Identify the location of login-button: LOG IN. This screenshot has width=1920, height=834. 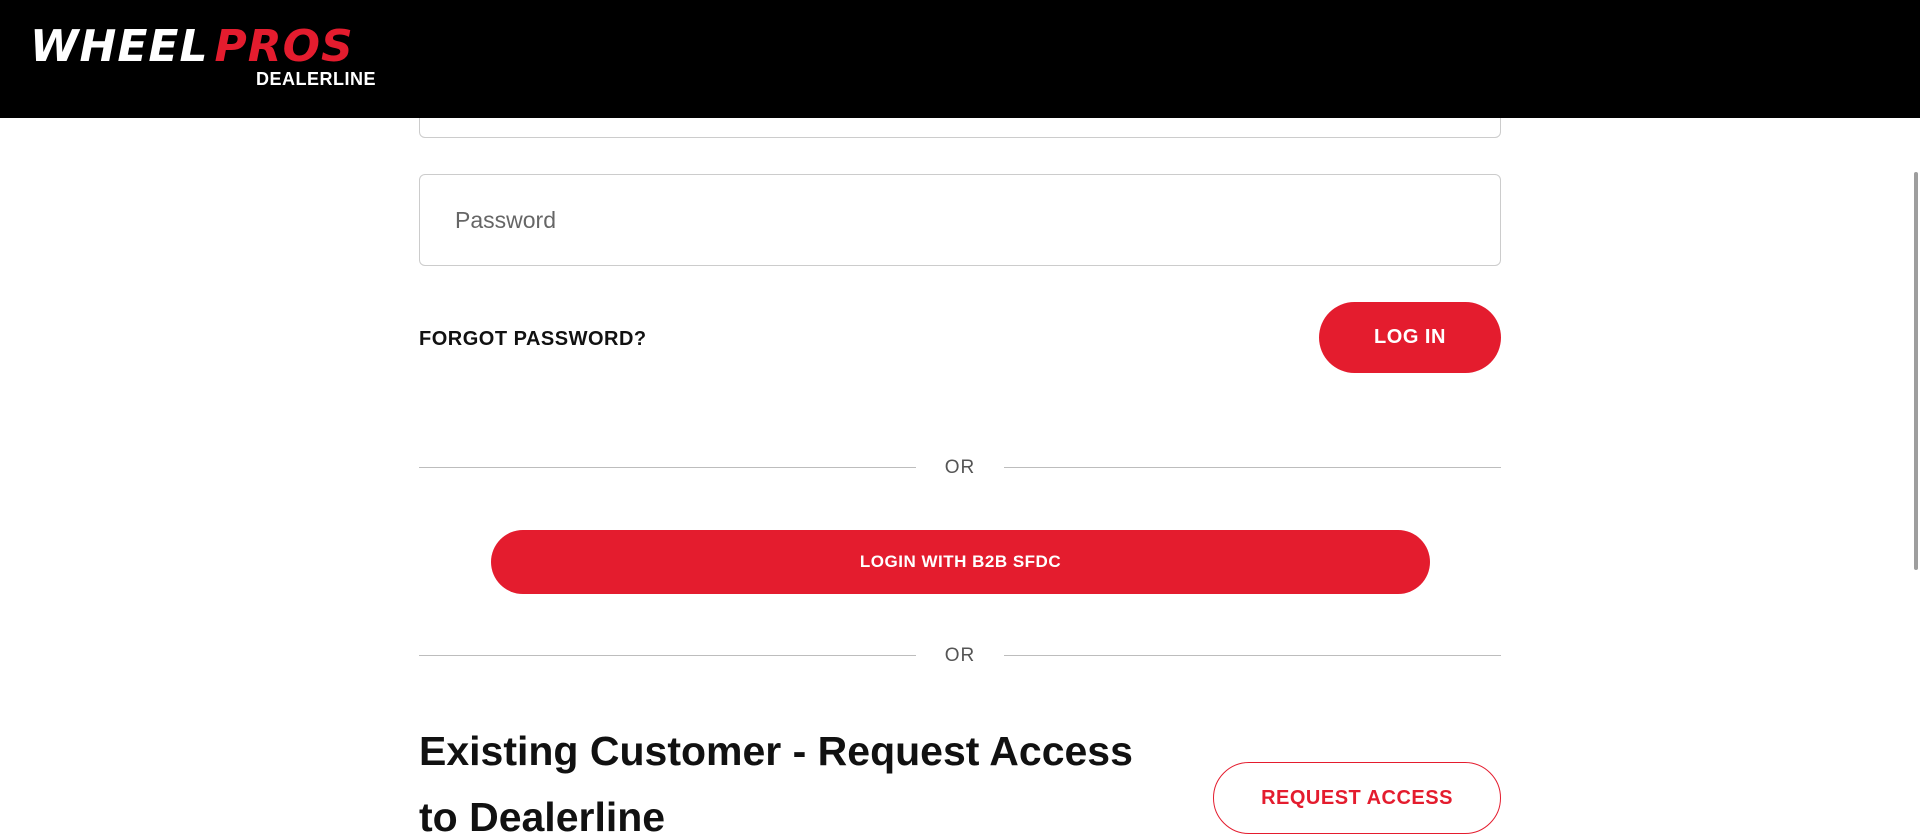
(1410, 337).